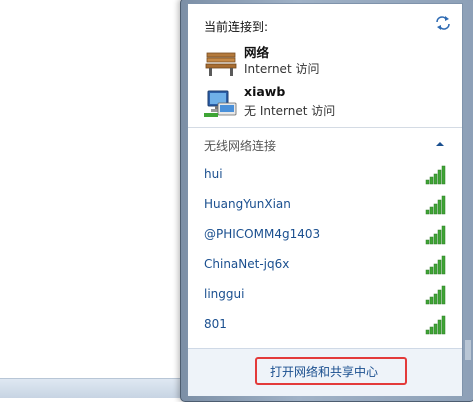 This screenshot has width=473, height=402. Describe the element at coordinates (329, 62) in the screenshot. I see `connection-item-network: 网络 Internet 访问` at that location.